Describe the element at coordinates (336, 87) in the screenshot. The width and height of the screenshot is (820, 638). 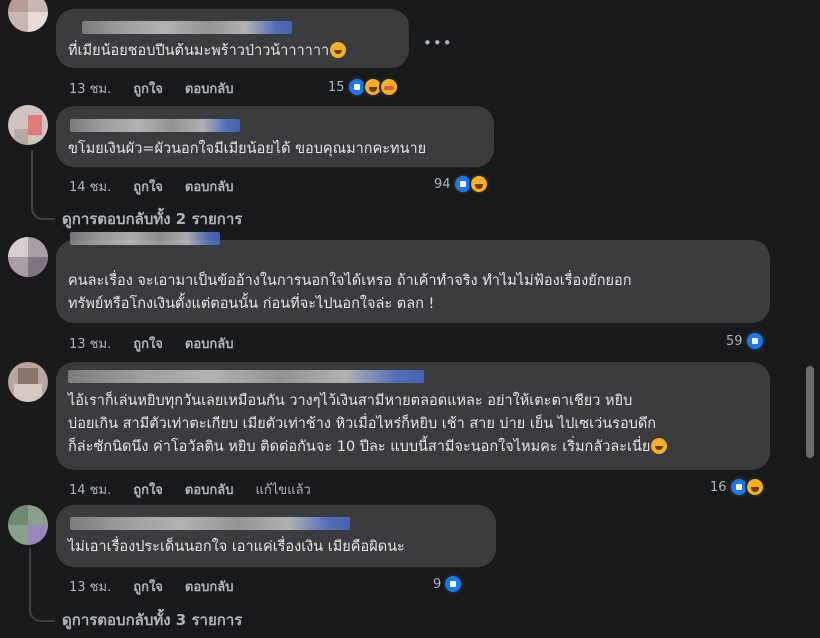
I see `reaction-count: 15` at that location.